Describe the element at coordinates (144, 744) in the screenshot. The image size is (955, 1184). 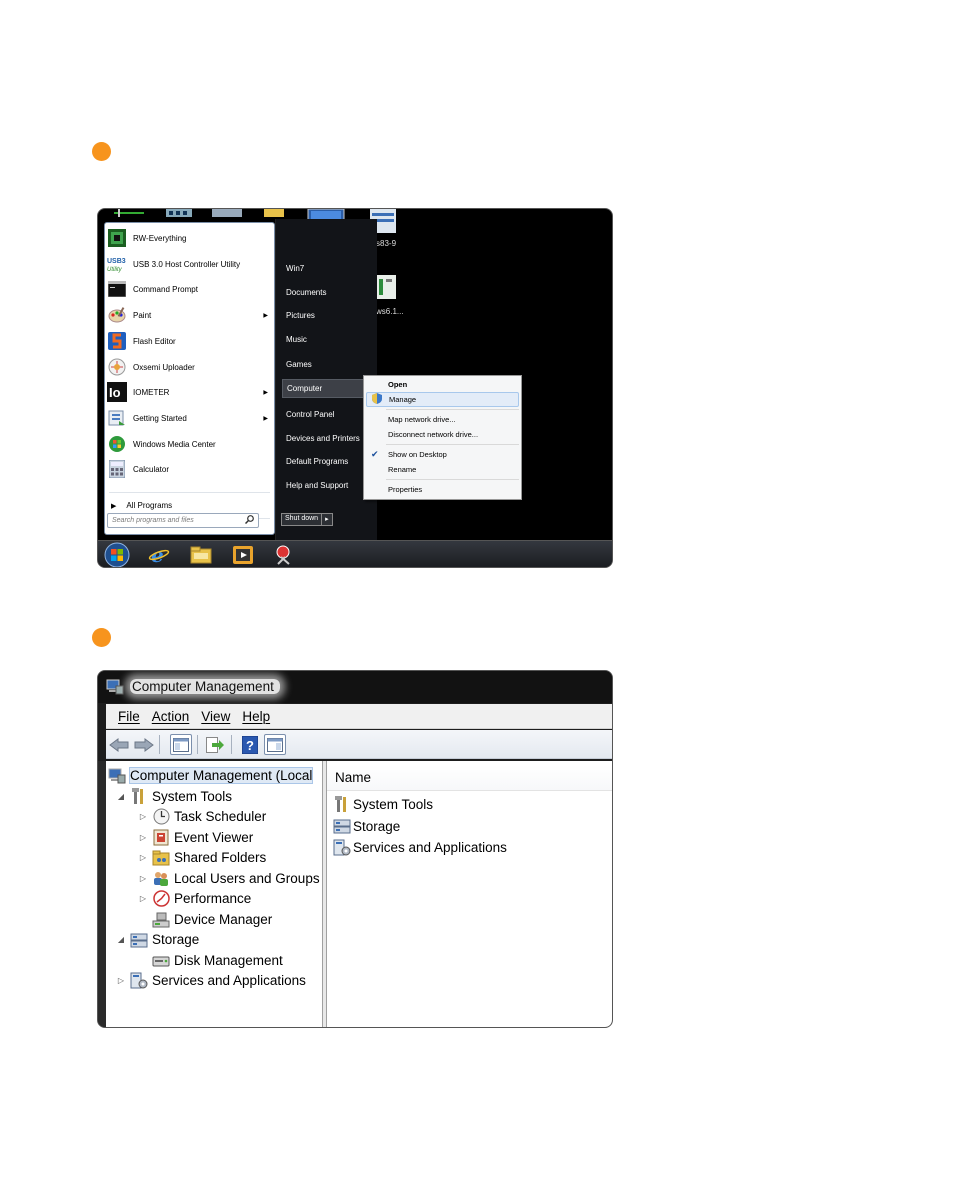
I see `forward-arrow-icon` at that location.